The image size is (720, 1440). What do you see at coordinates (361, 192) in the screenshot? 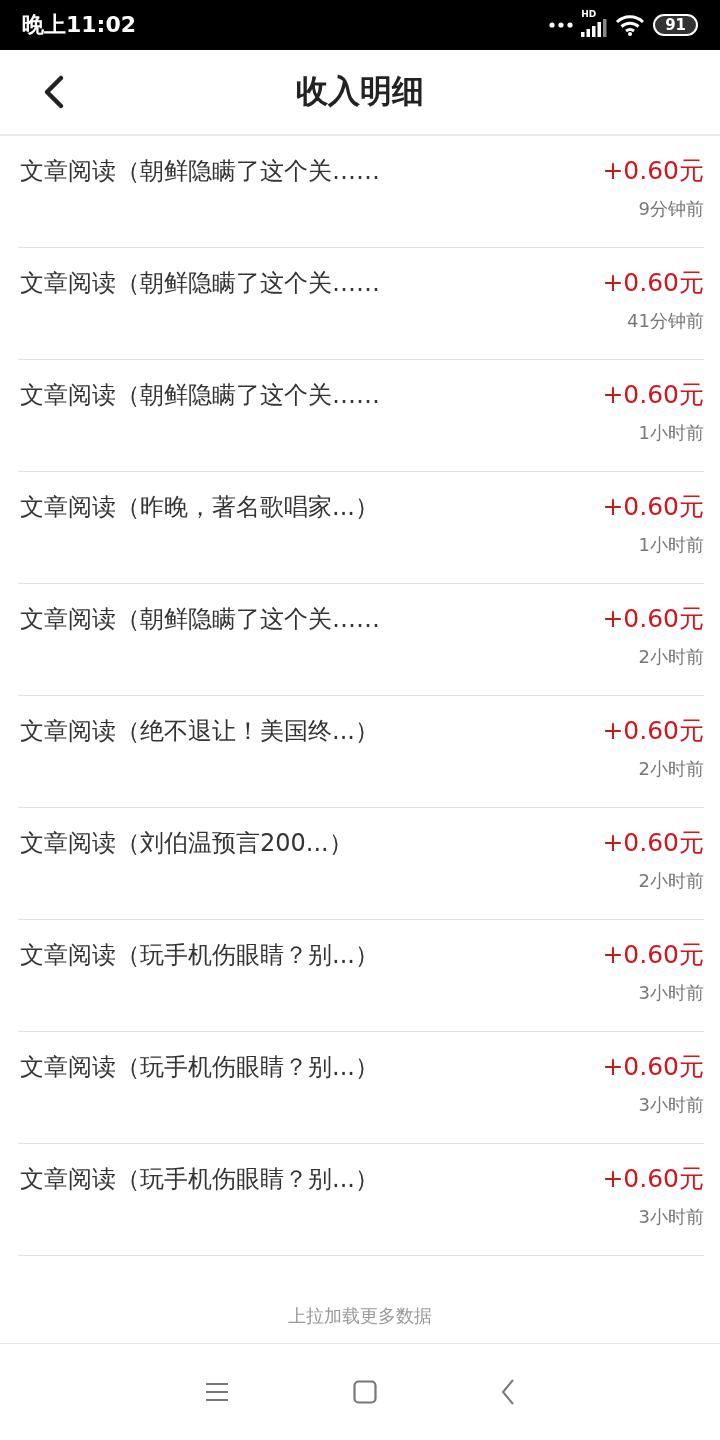
I see `income-record: 文章阅读（朝鲜隐瞒了这个关…… +0.60元 9分钟前` at bounding box center [361, 192].